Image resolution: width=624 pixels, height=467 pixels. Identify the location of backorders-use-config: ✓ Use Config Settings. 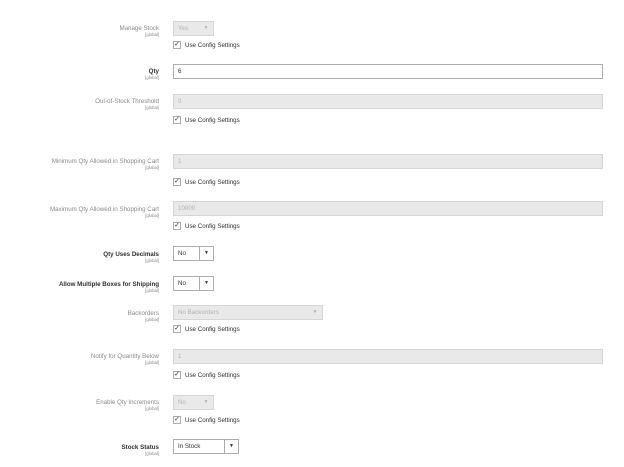
(206, 329).